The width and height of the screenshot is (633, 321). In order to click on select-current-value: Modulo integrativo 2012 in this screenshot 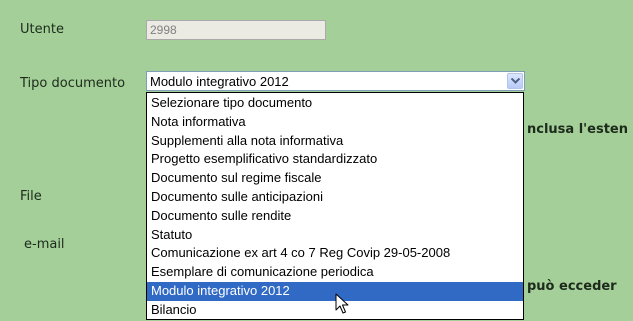, I will do `click(219, 81)`.